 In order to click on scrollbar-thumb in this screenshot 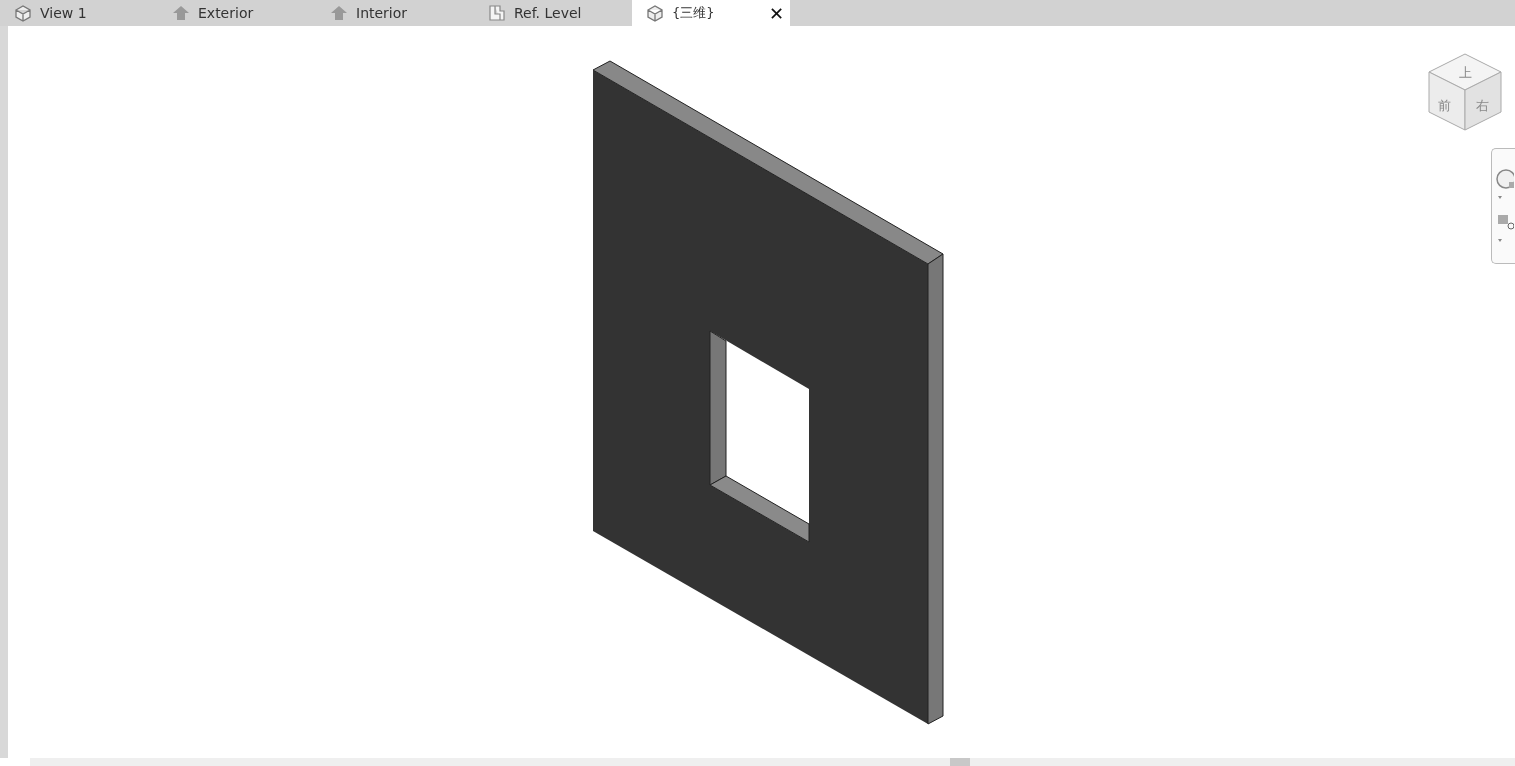, I will do `click(960, 762)`.